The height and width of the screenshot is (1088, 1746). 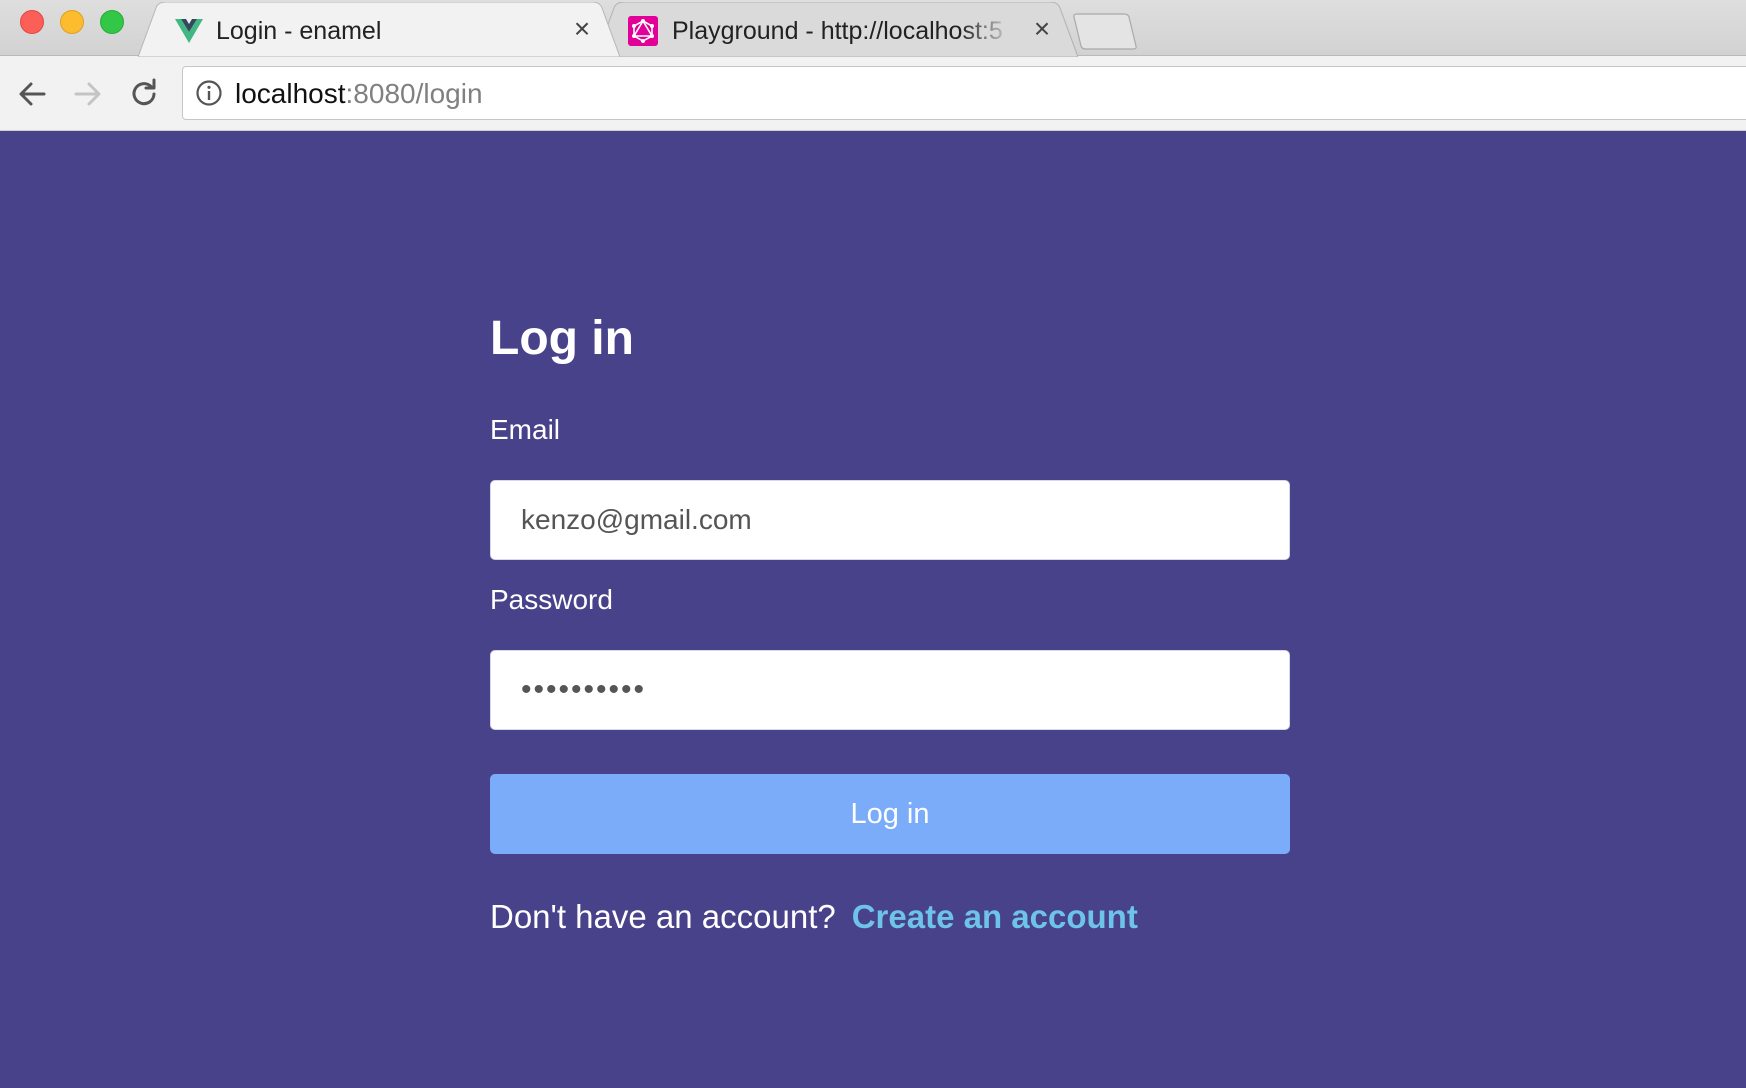 I want to click on tab-title: Login - enamel, so click(x=299, y=31).